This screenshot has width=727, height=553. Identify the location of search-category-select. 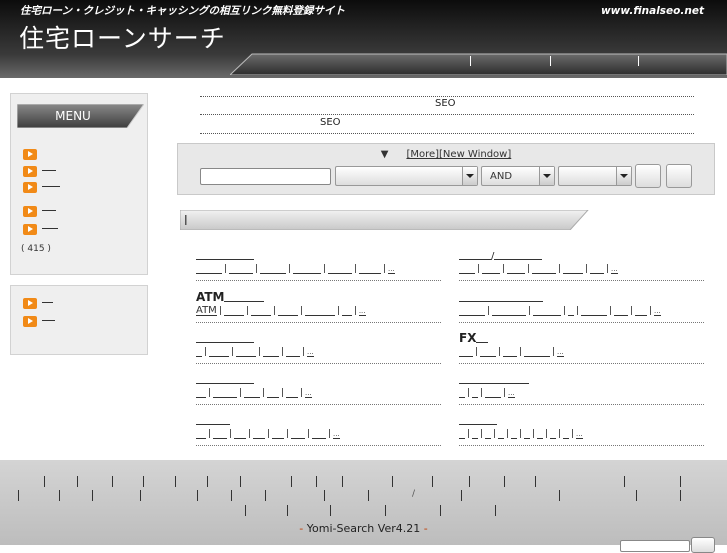
(406, 176).